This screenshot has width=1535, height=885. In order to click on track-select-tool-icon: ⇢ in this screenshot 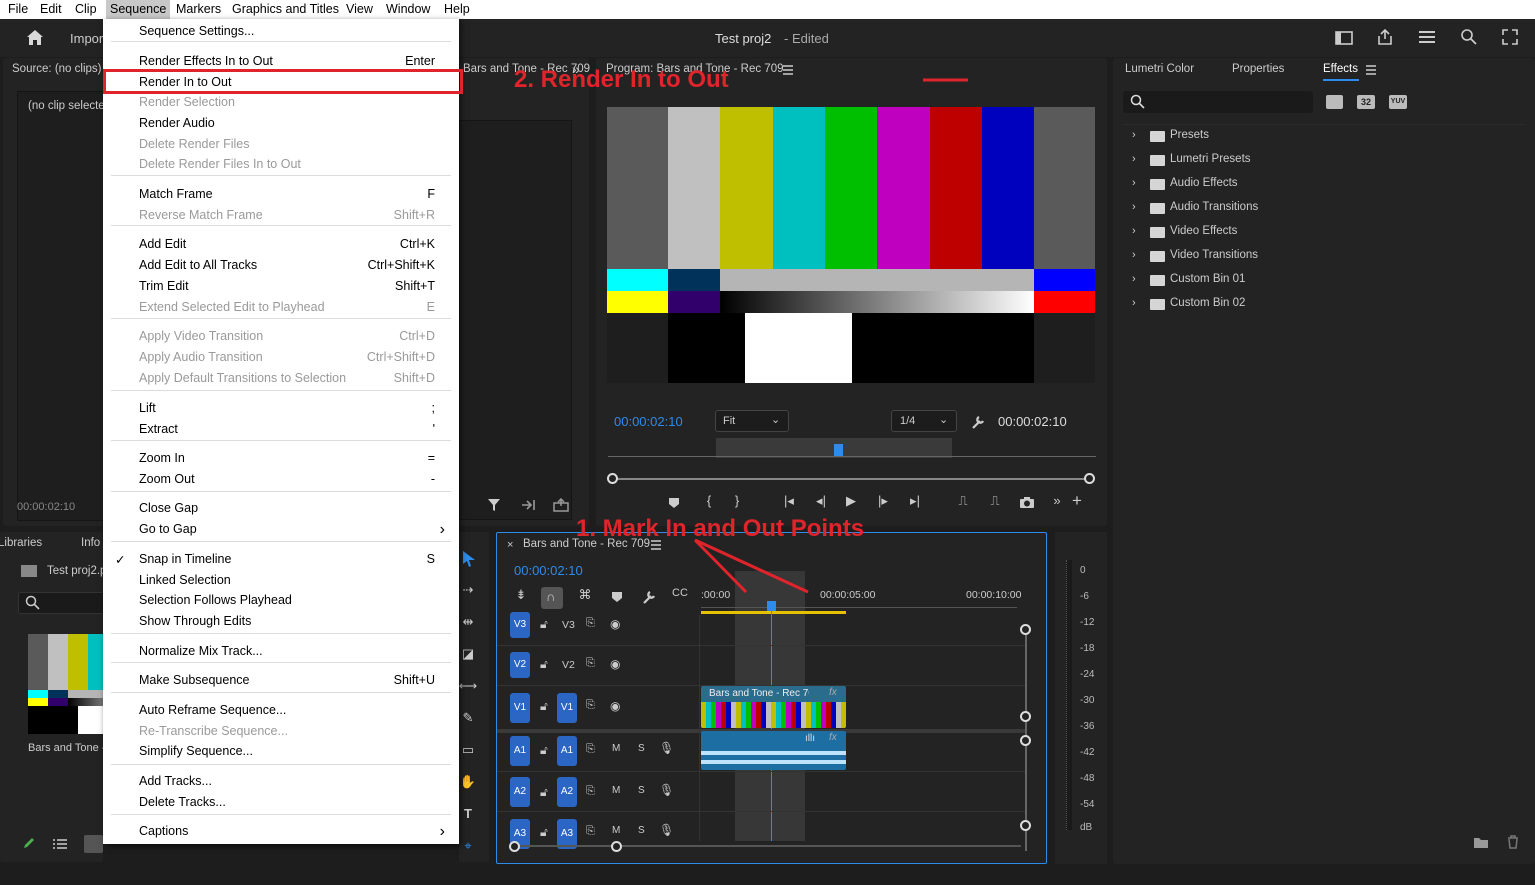, I will do `click(468, 592)`.